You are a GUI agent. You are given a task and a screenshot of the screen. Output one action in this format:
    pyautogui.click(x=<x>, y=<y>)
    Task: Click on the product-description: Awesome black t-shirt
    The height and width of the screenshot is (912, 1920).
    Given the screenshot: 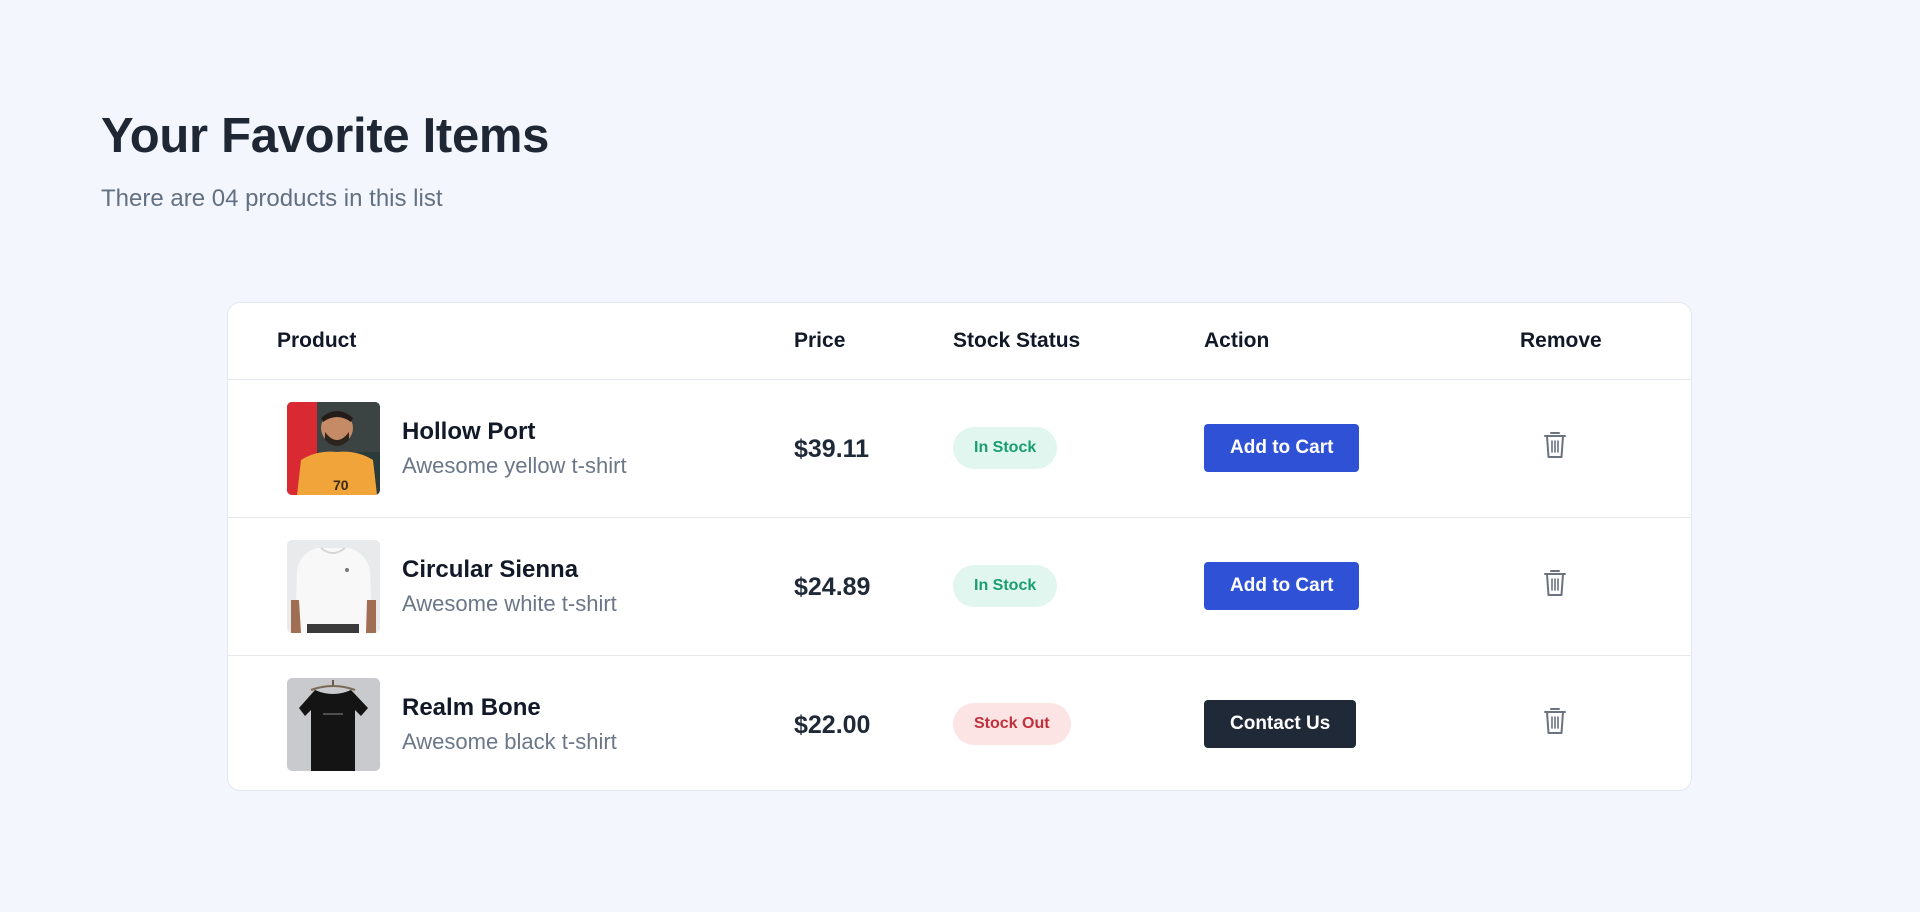 What is the action you would take?
    pyautogui.click(x=509, y=741)
    